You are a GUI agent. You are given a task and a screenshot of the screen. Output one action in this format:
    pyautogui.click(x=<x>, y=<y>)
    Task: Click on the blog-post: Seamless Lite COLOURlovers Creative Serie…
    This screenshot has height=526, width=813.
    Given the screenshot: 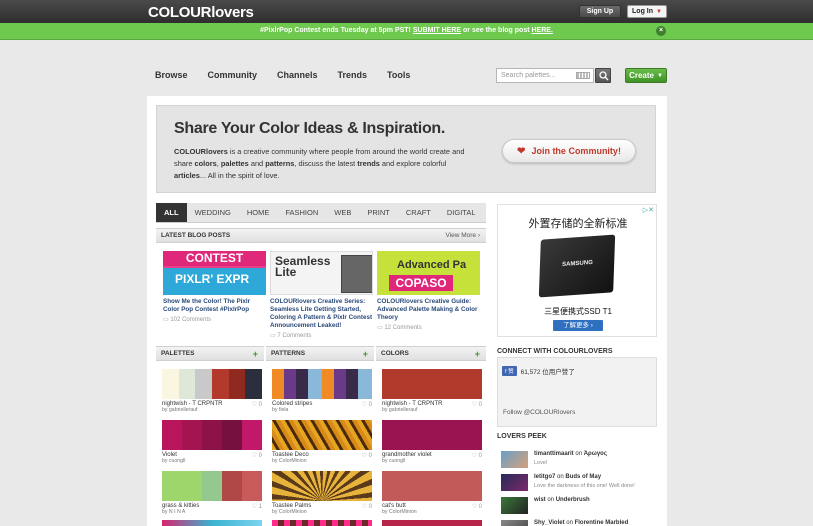 What is the action you would take?
    pyautogui.click(x=321, y=295)
    